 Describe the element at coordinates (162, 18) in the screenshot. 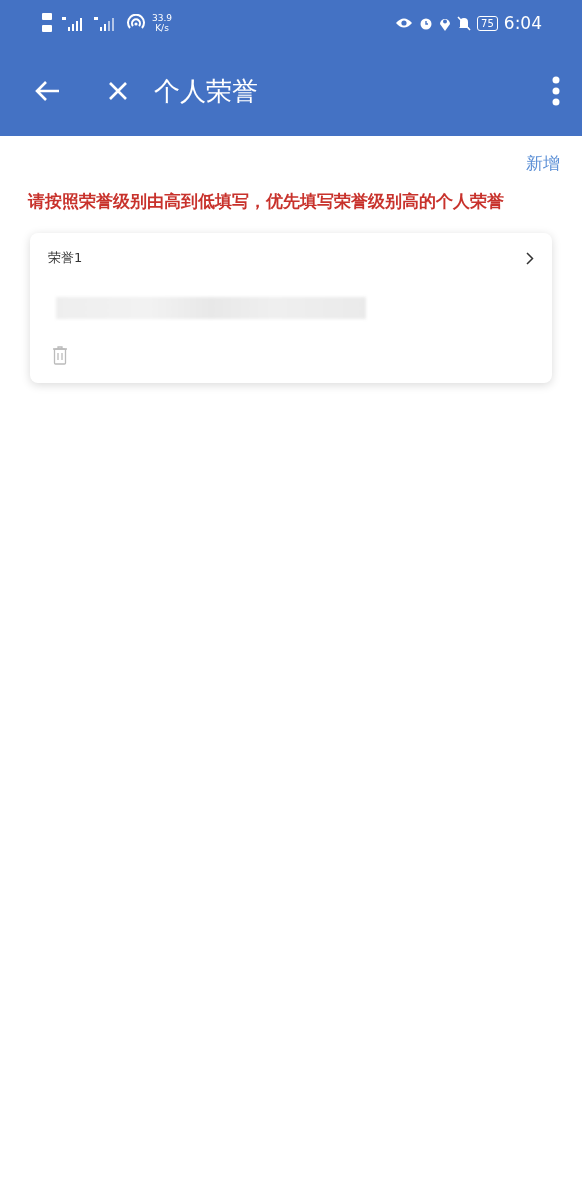

I see `network-speed: 33.9` at that location.